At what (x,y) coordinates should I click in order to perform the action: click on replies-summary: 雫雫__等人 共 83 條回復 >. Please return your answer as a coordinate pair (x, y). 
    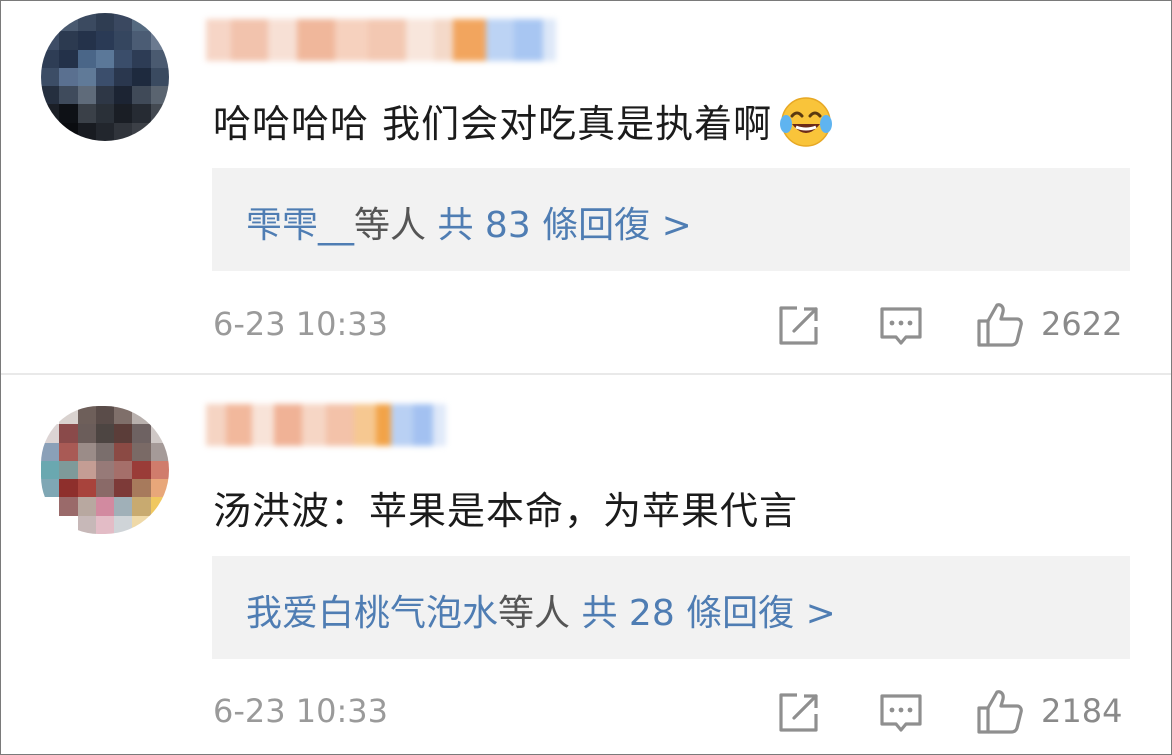
    Looking at the image, I should click on (671, 219).